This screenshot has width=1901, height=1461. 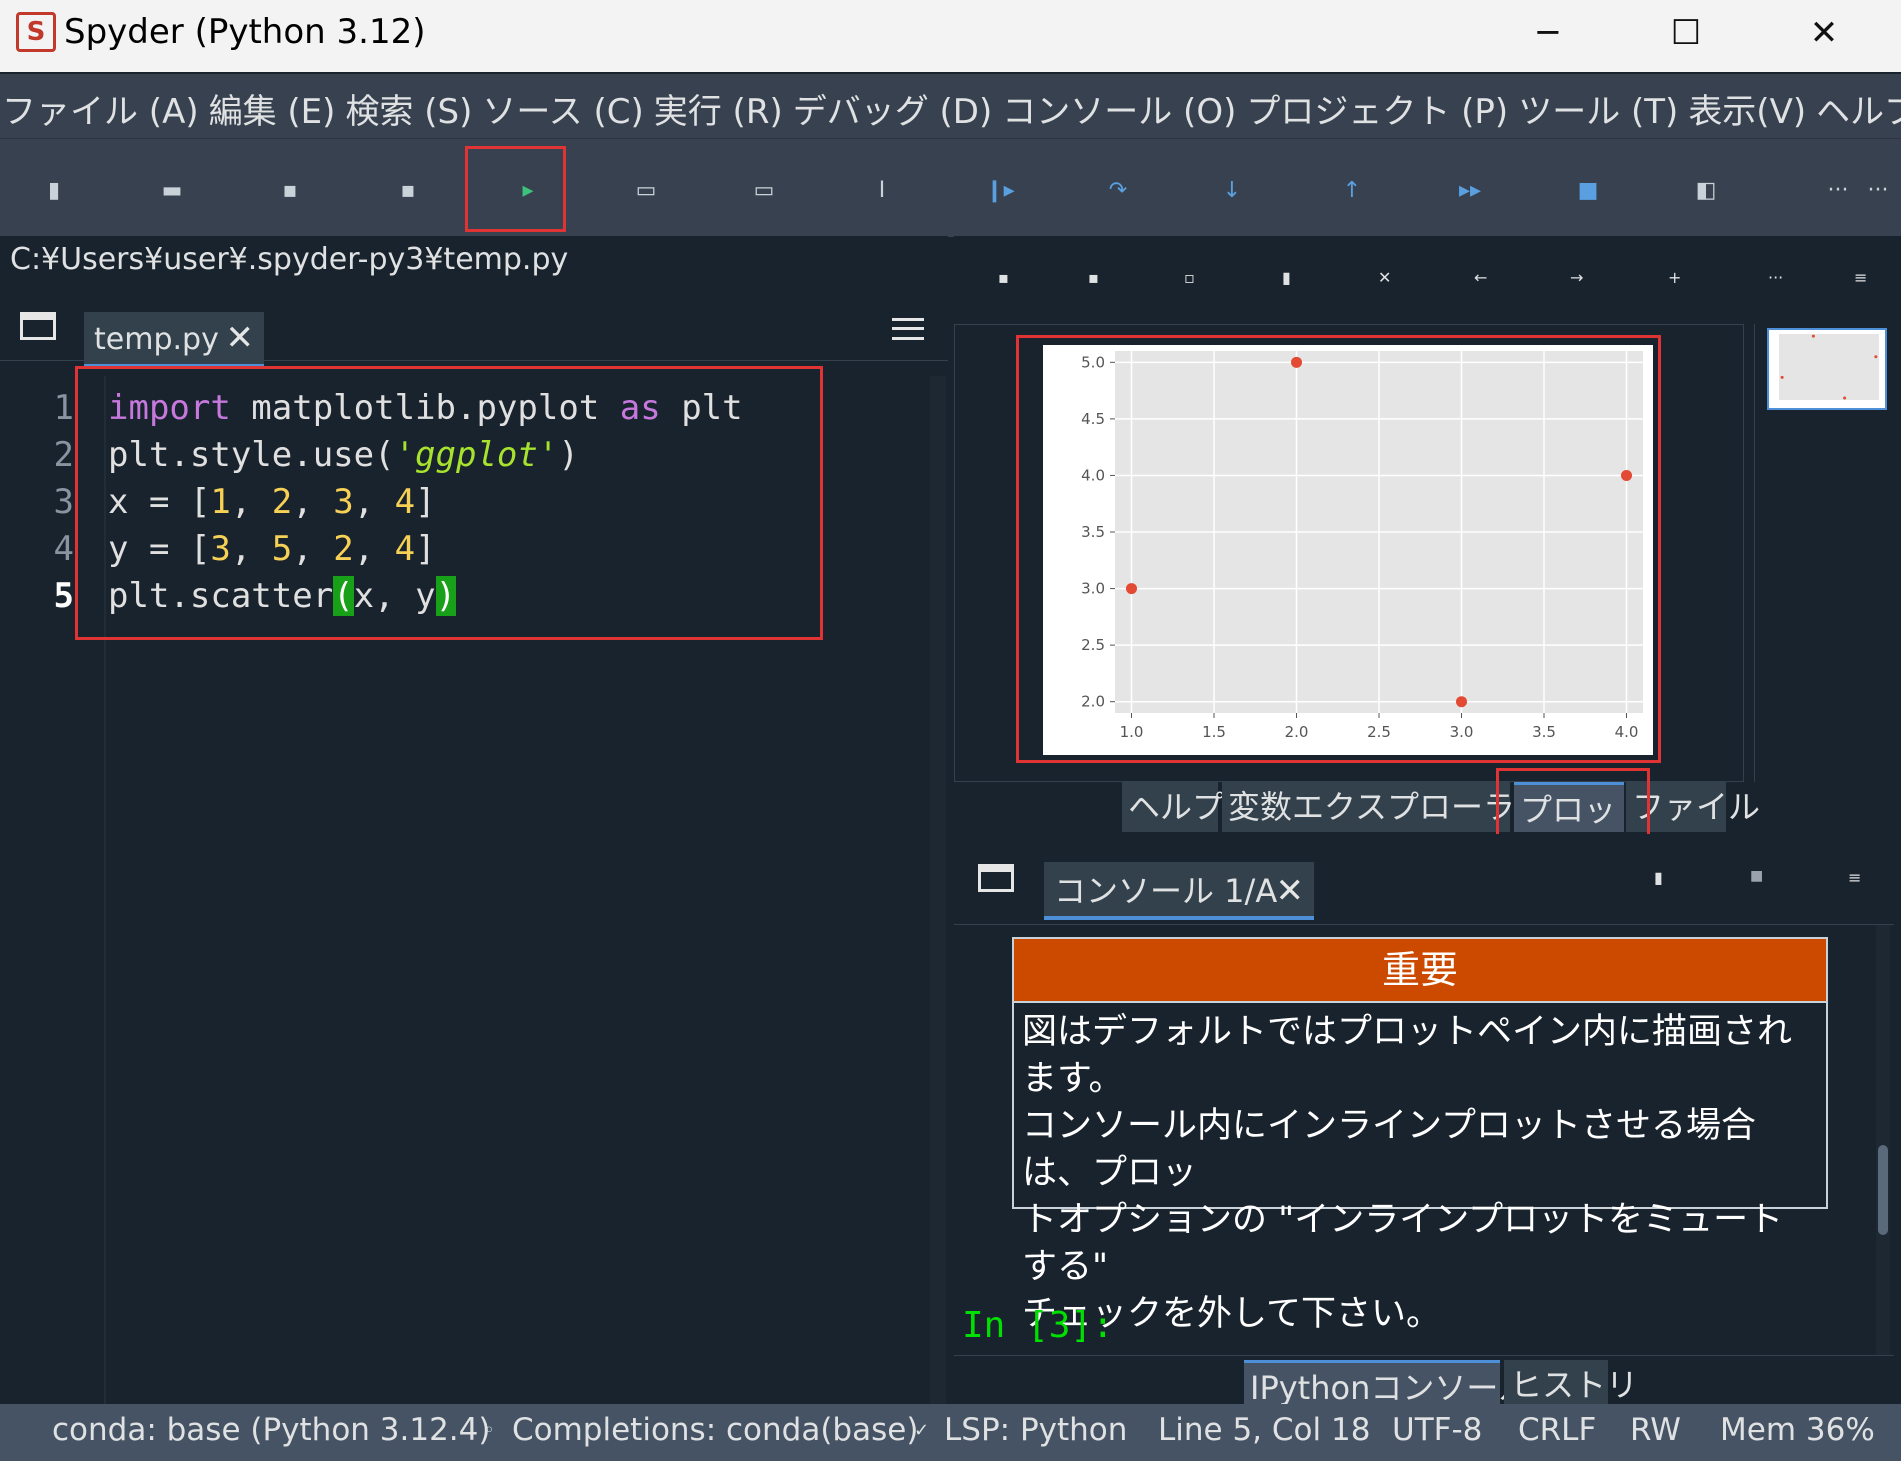 What do you see at coordinates (489, 1430) in the screenshot?
I see `completions-status-icon: ◦` at bounding box center [489, 1430].